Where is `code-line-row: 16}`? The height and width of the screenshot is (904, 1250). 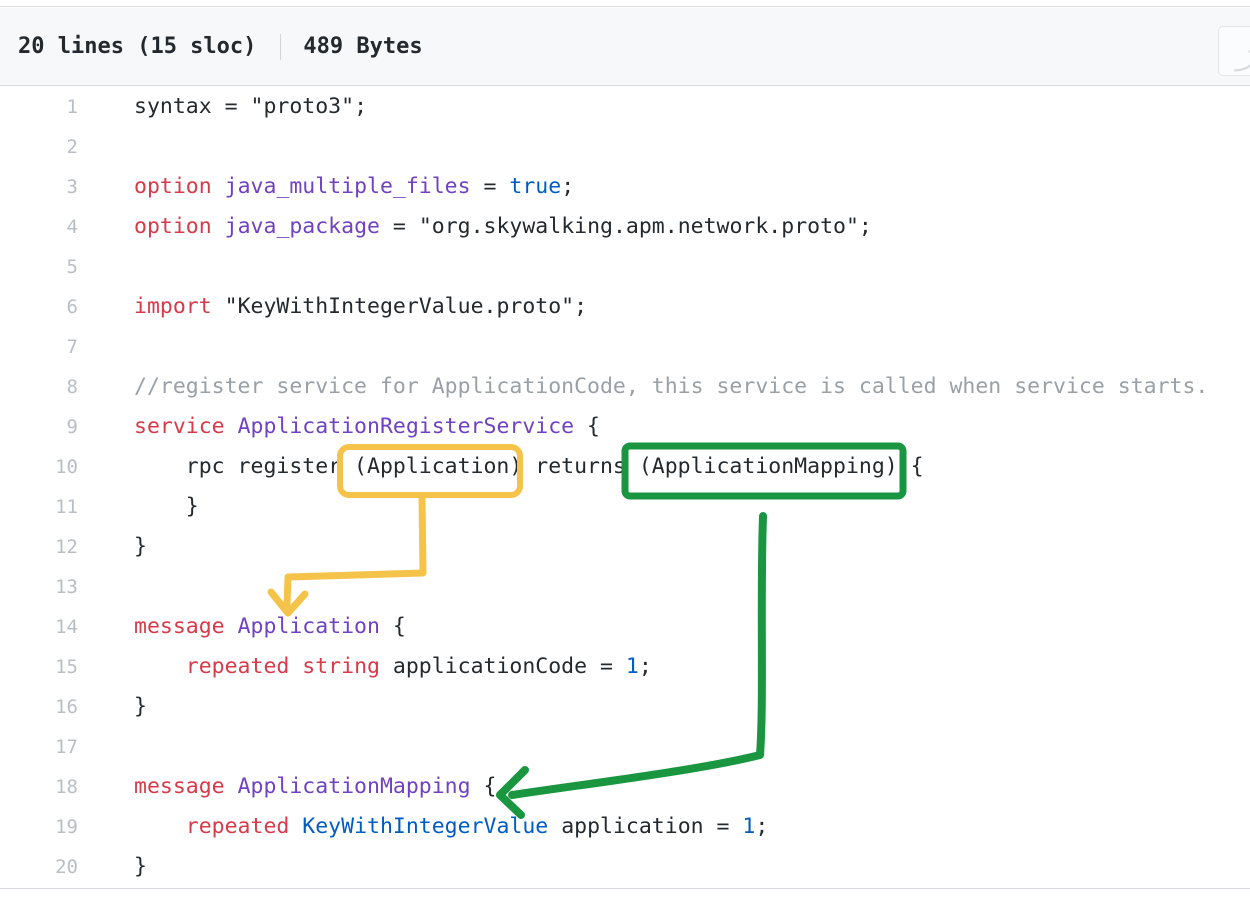
code-line-row: 16} is located at coordinates (625, 707).